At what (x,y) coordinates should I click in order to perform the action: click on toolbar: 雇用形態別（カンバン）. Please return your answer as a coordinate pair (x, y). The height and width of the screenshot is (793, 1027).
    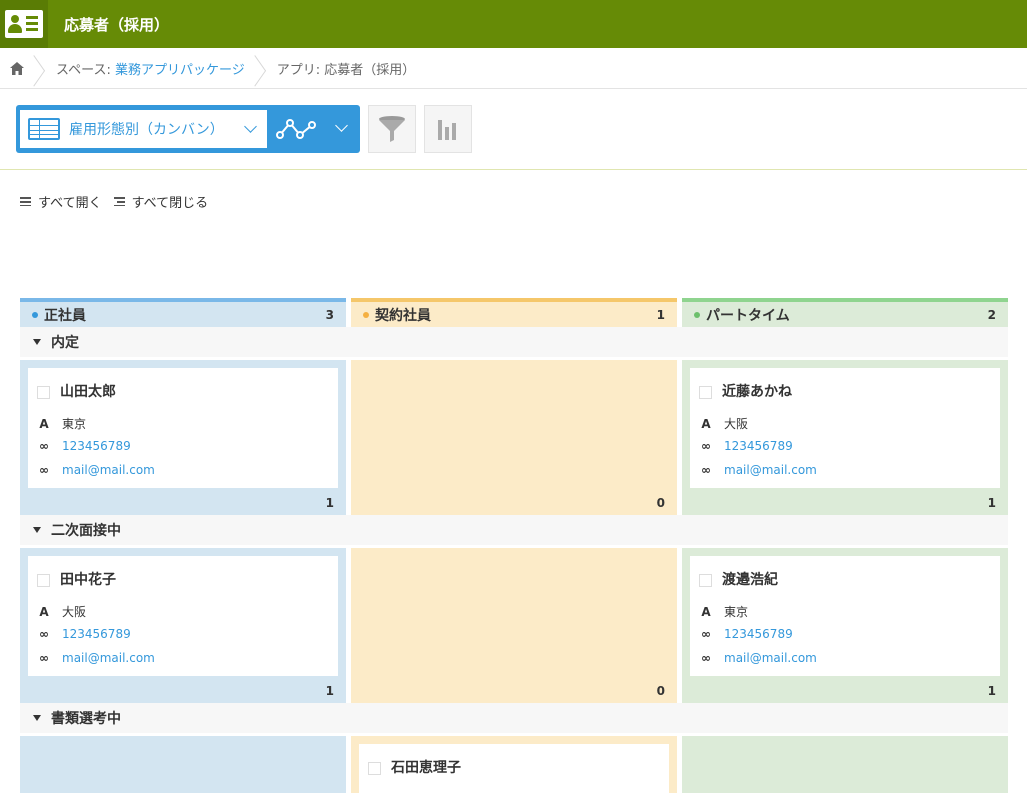
    Looking at the image, I should click on (513, 129).